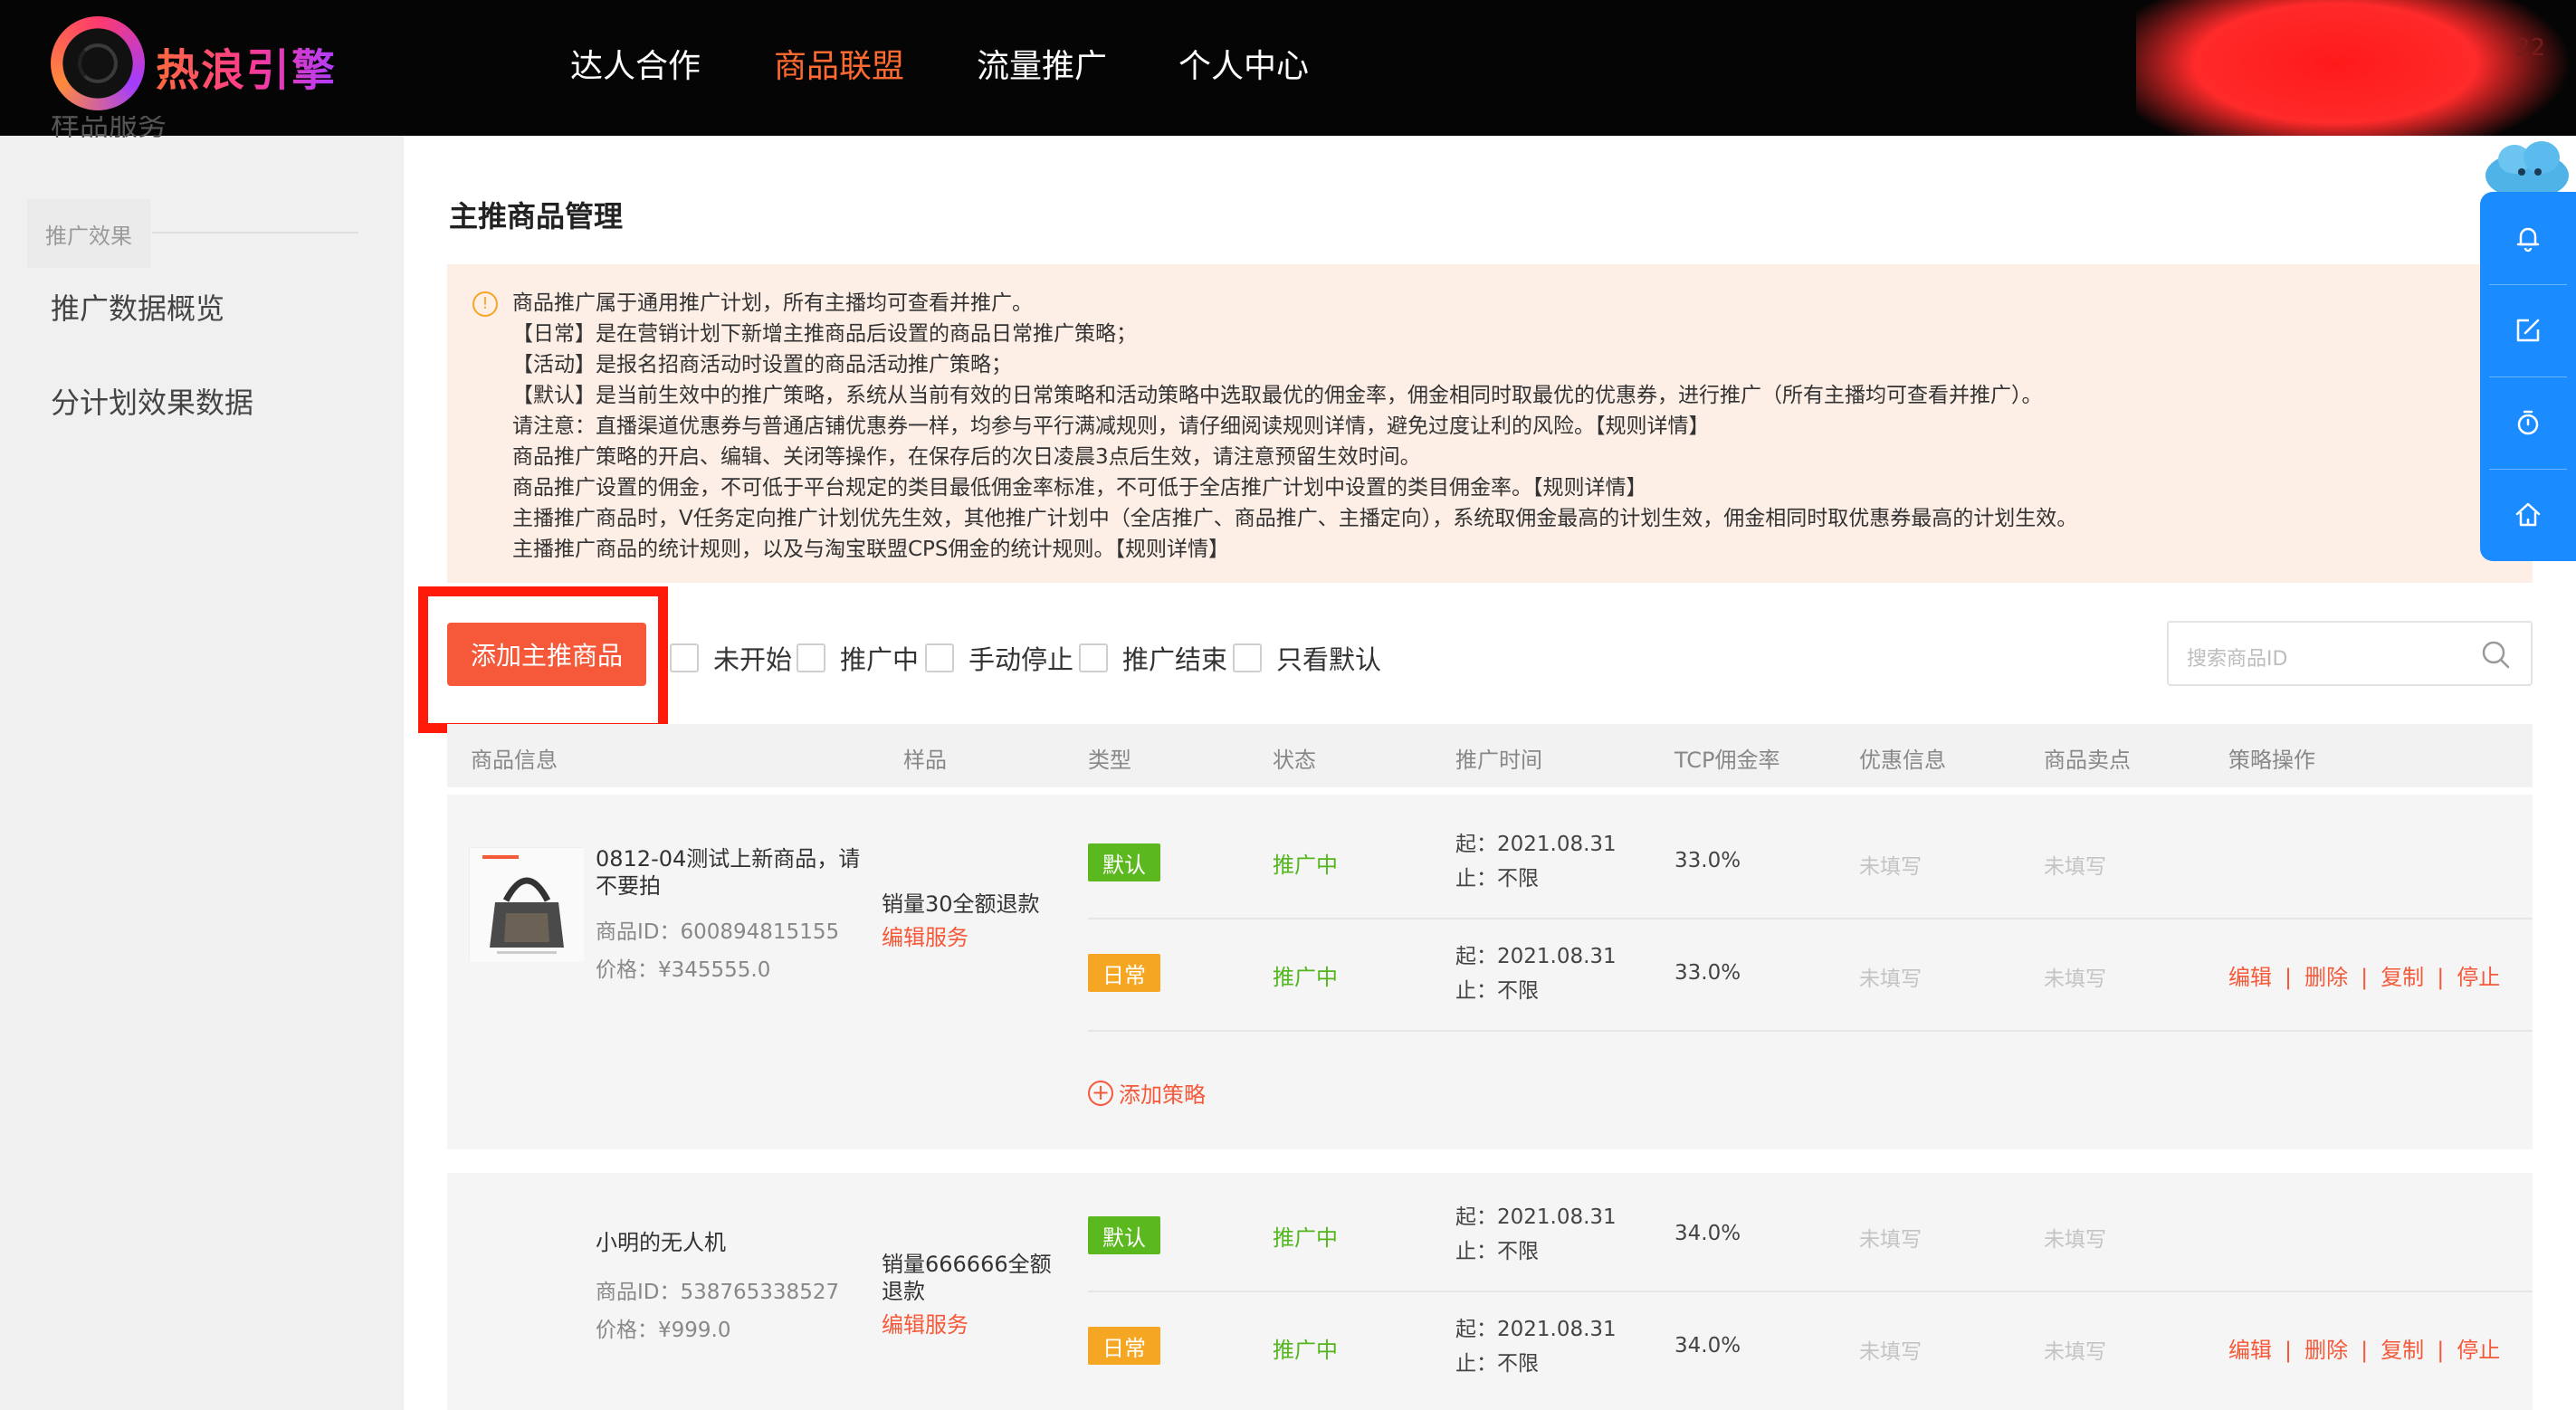 This screenshot has height=1410, width=2576. Describe the element at coordinates (255, 232) in the screenshot. I see `sidebar-divider` at that location.